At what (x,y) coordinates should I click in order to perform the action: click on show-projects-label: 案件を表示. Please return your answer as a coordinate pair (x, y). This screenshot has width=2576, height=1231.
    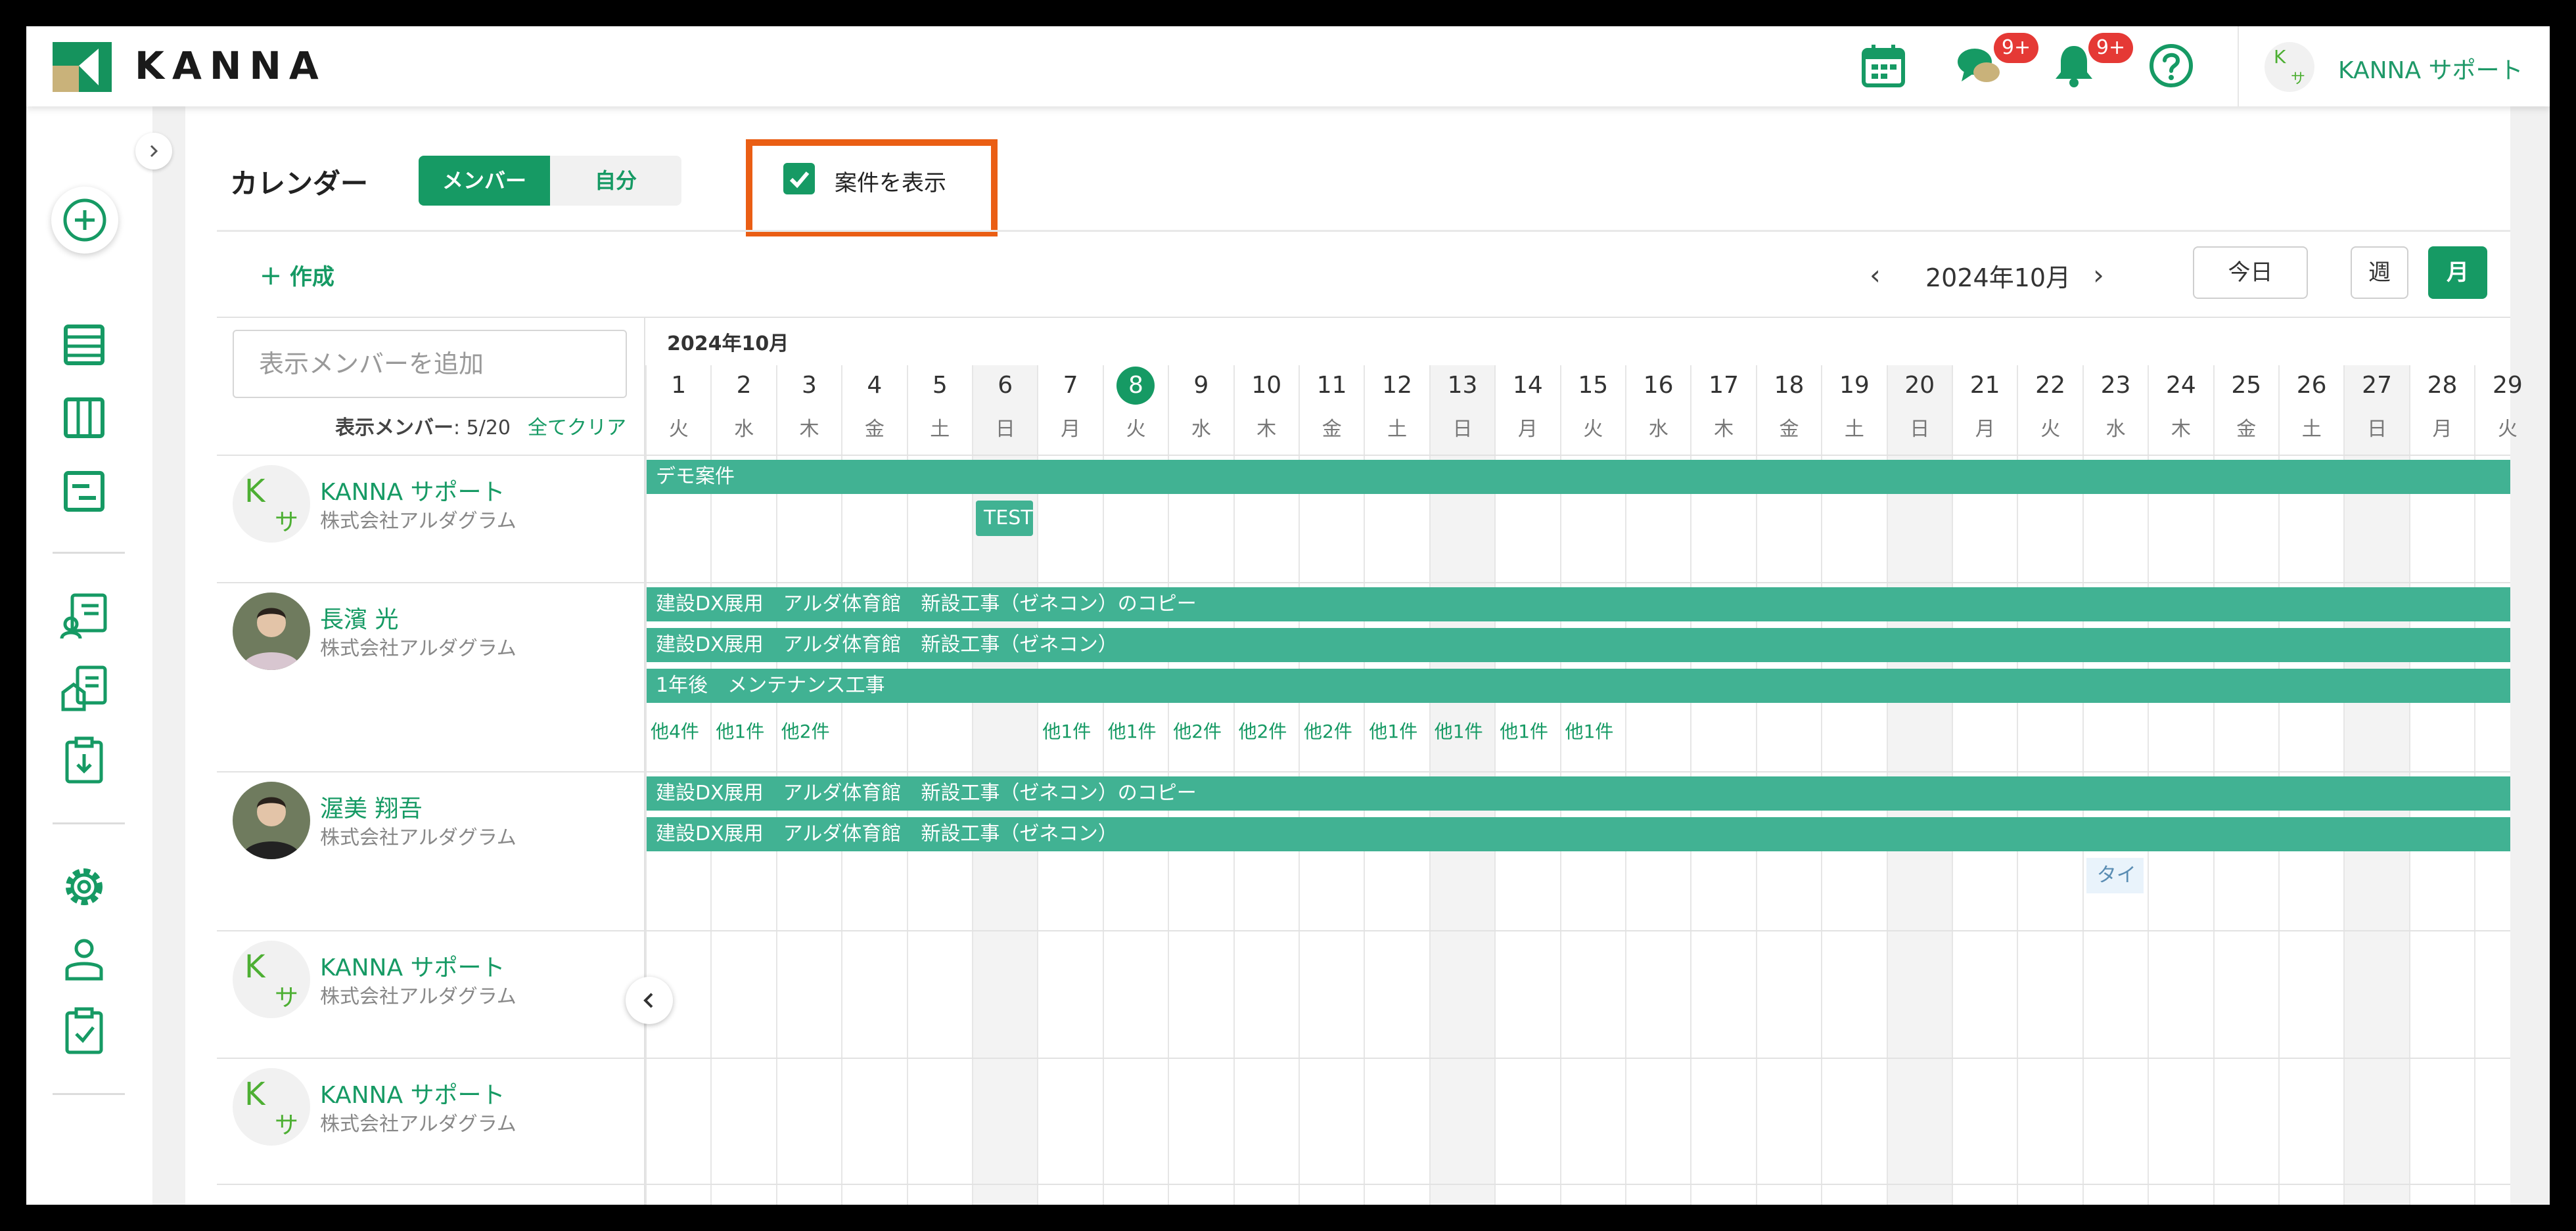
    Looking at the image, I should click on (890, 181).